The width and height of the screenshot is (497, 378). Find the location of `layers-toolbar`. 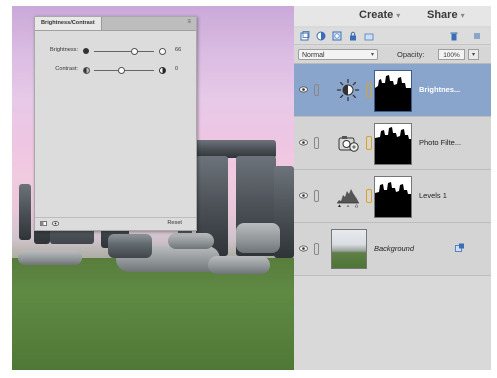

layers-toolbar is located at coordinates (392, 36).